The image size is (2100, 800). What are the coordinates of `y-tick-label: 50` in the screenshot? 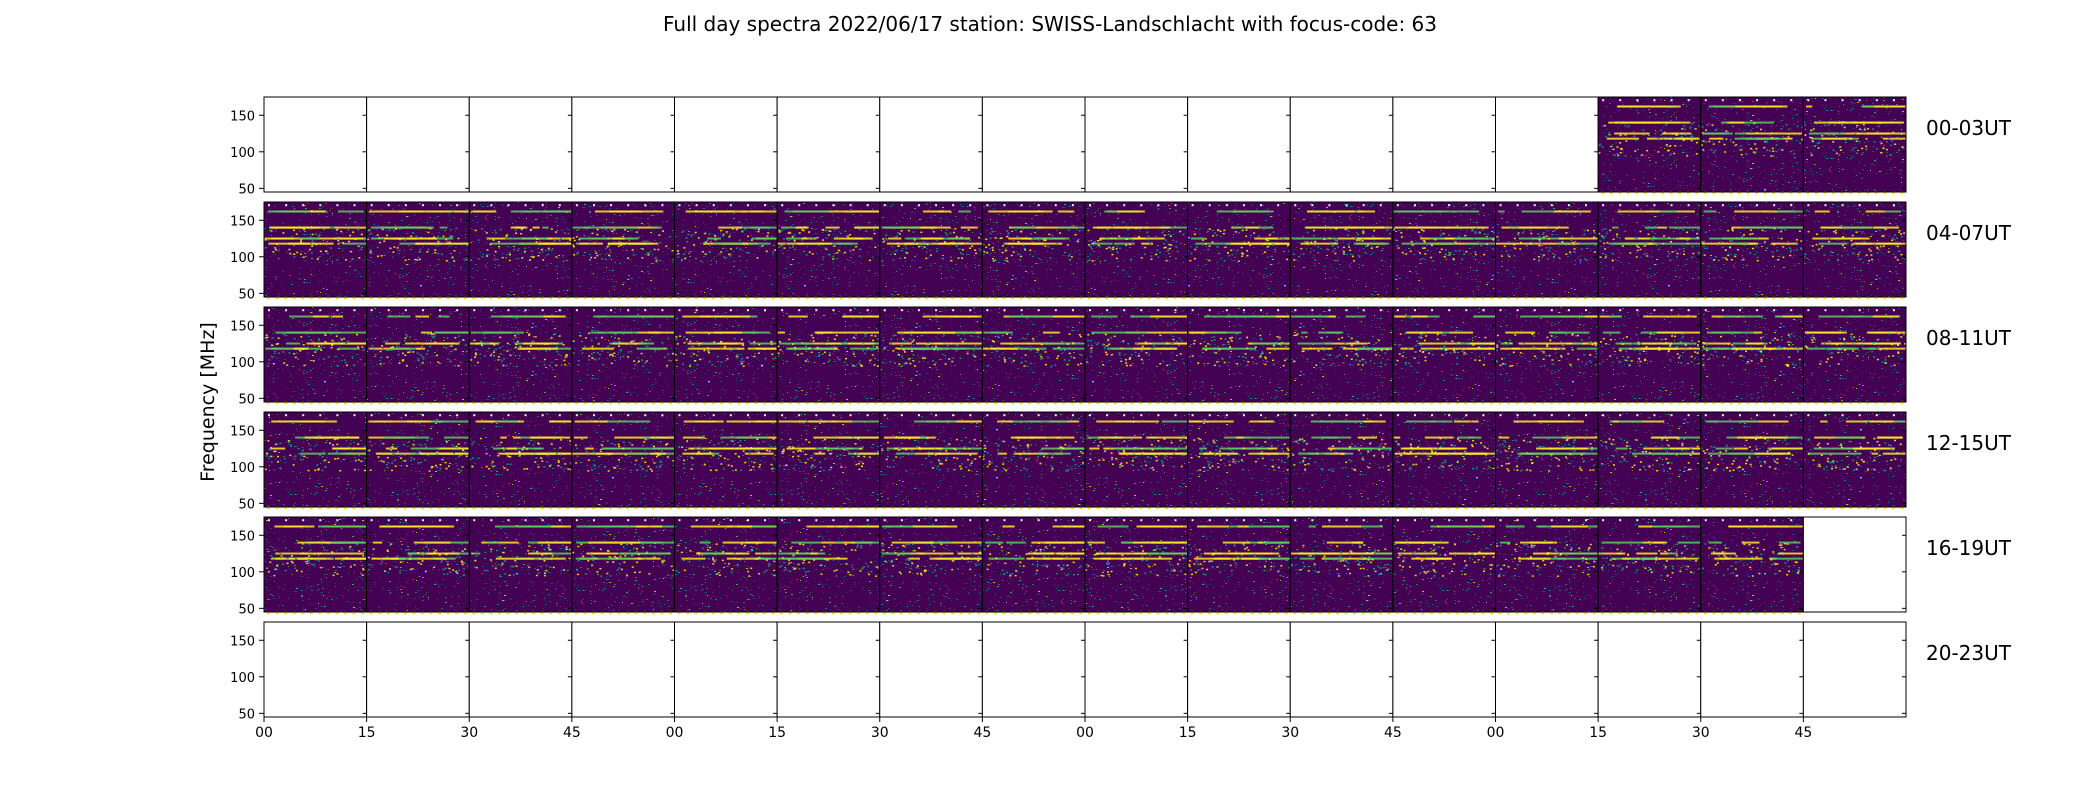 It's located at (246, 294).